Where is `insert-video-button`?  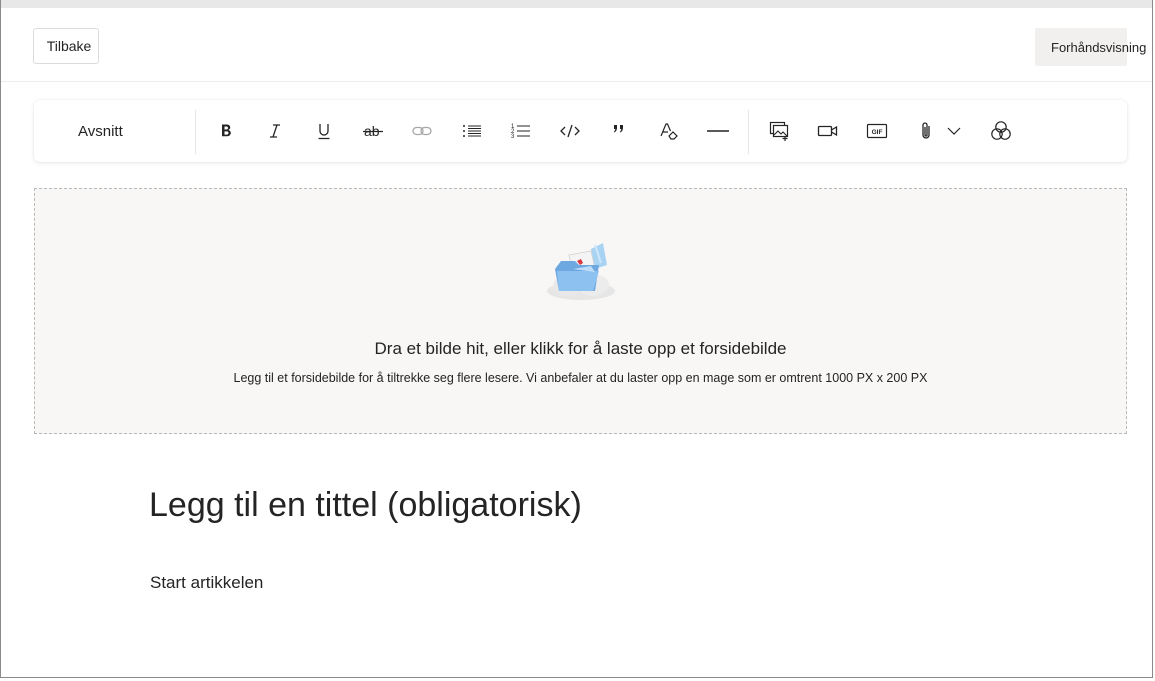 insert-video-button is located at coordinates (828, 131).